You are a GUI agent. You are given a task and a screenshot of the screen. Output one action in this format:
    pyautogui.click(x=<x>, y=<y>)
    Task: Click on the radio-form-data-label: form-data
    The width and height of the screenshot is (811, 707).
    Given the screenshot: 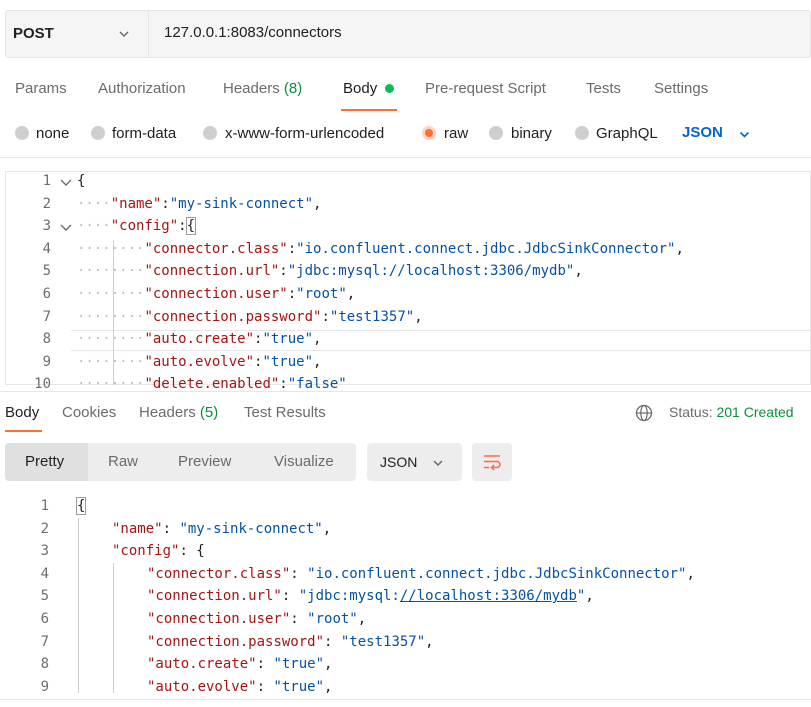 What is the action you would take?
    pyautogui.click(x=144, y=133)
    